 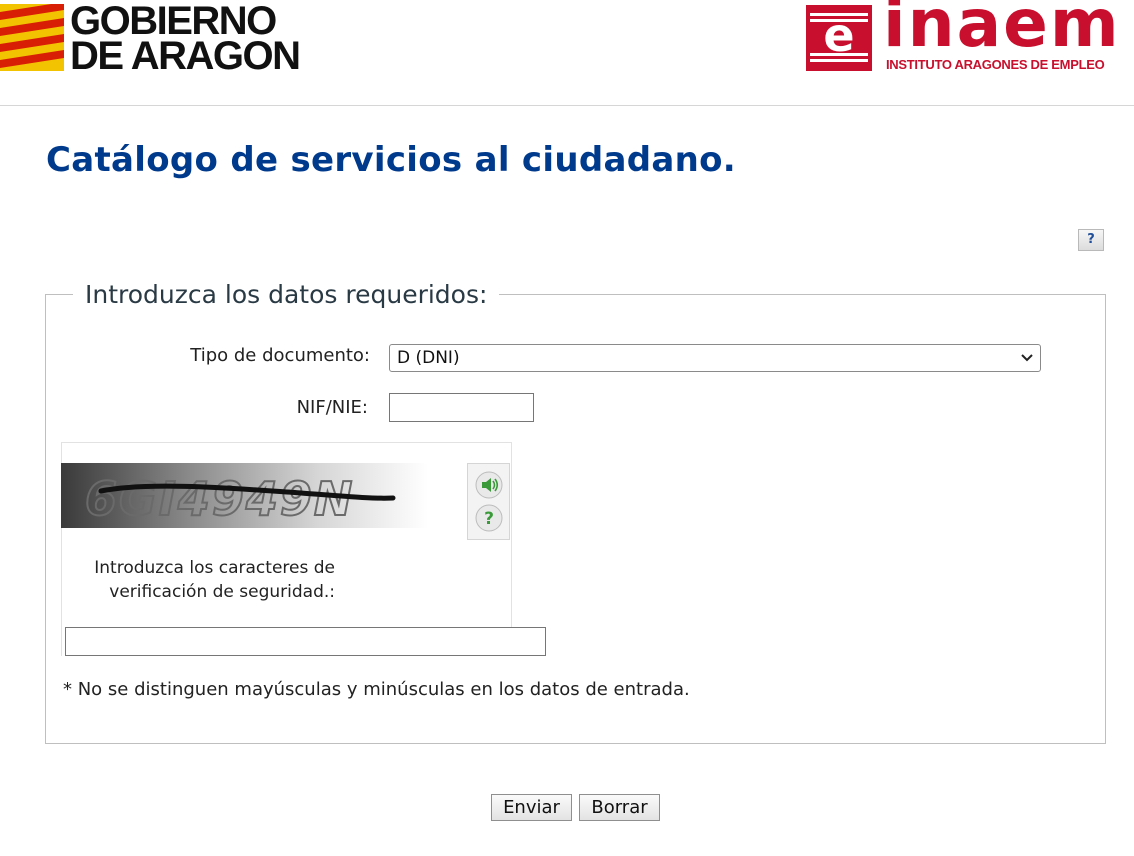 What do you see at coordinates (531, 807) in the screenshot?
I see `submit-button: Enviar` at bounding box center [531, 807].